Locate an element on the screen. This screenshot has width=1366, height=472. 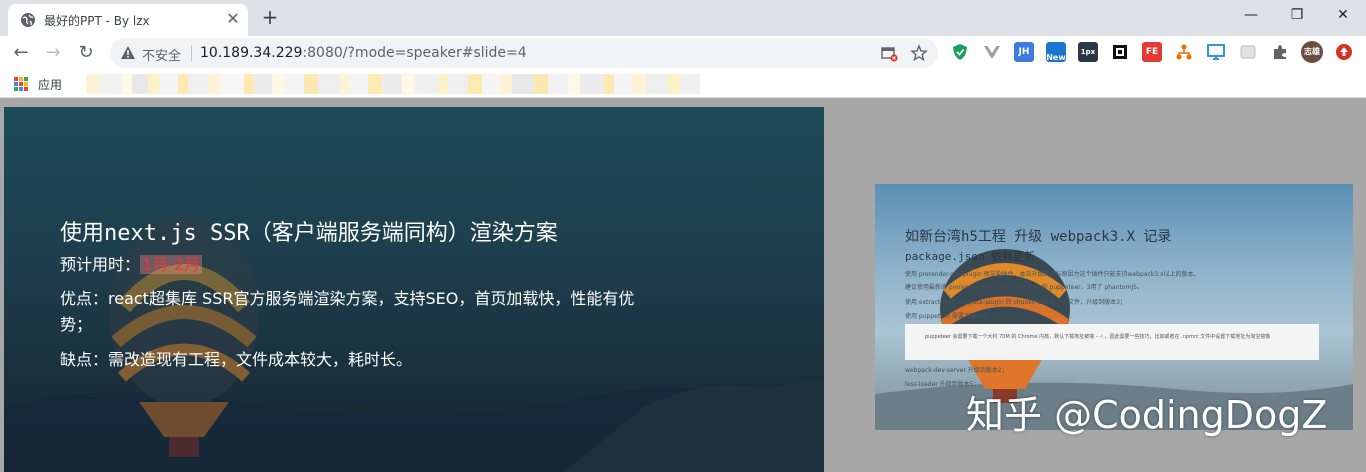
warning-icon is located at coordinates (128, 53).